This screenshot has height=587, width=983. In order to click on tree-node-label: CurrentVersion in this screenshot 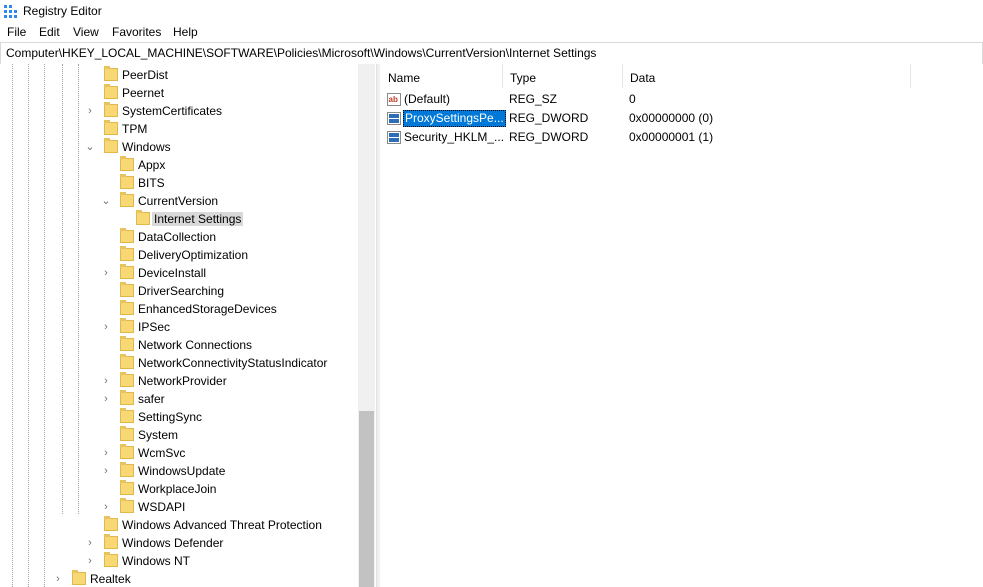, I will do `click(178, 201)`.